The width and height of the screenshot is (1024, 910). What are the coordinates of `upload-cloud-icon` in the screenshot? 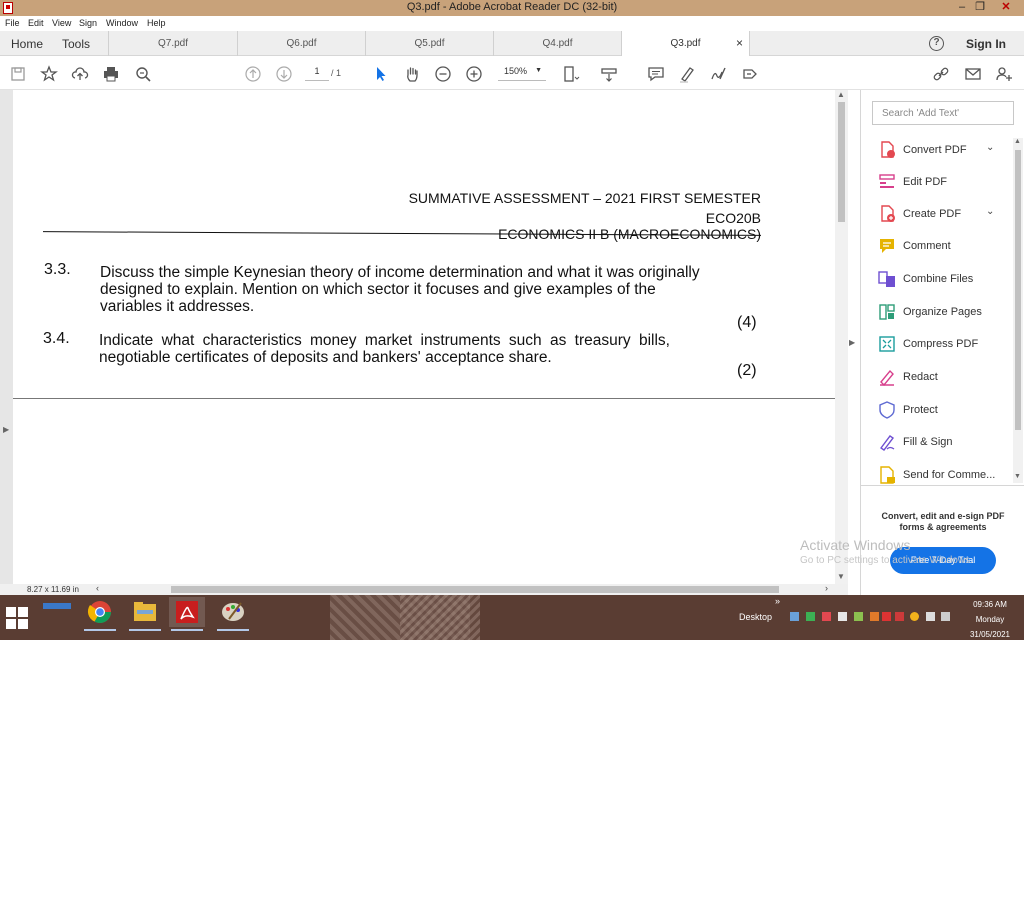 It's located at (80, 74).